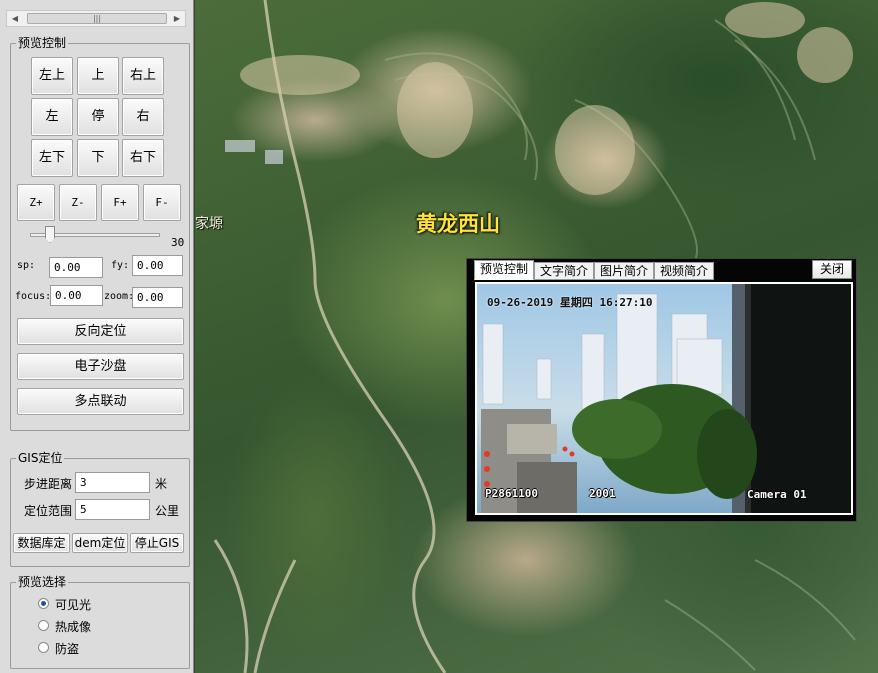 This screenshot has width=878, height=673. What do you see at coordinates (511, 493) in the screenshot?
I see `osd-code: P2861100` at bounding box center [511, 493].